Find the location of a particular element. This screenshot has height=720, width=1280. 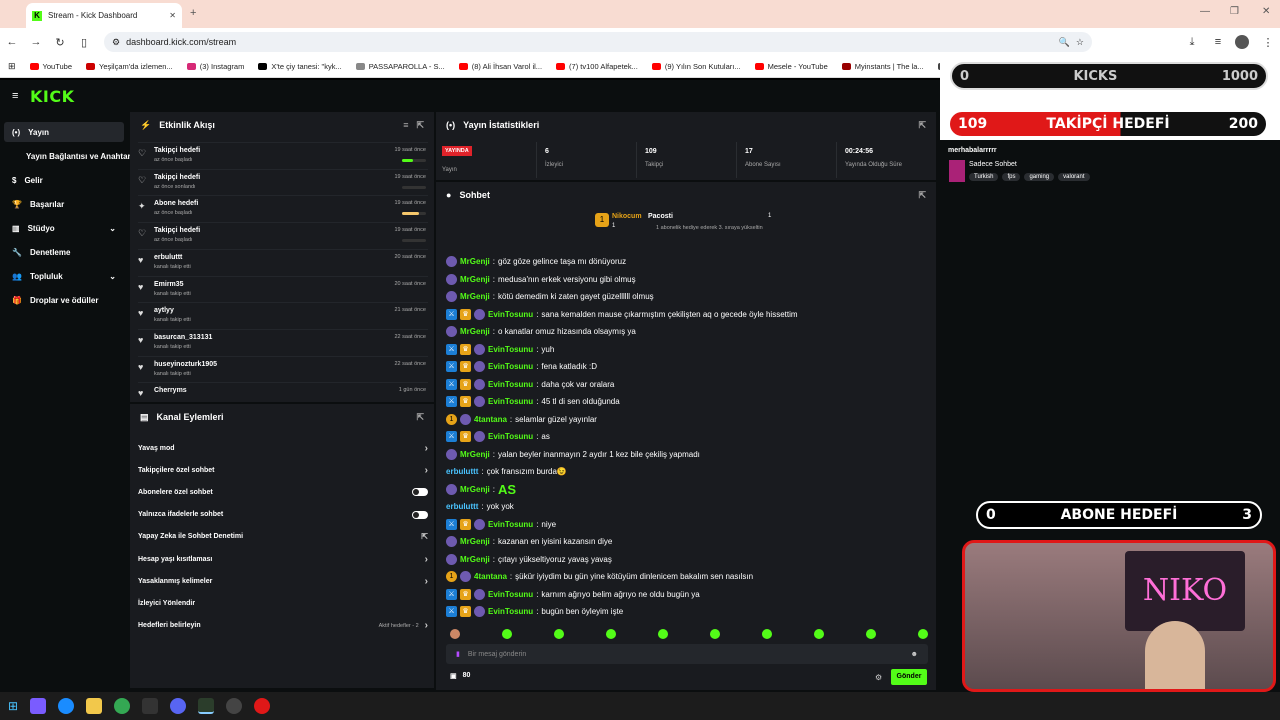

close-tab-icon: ✕ is located at coordinates (172, 15).